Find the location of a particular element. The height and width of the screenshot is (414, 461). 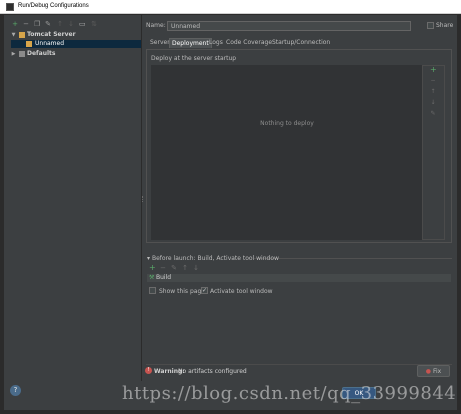

tab-code-coverage: Code Coverage is located at coordinates (249, 43).